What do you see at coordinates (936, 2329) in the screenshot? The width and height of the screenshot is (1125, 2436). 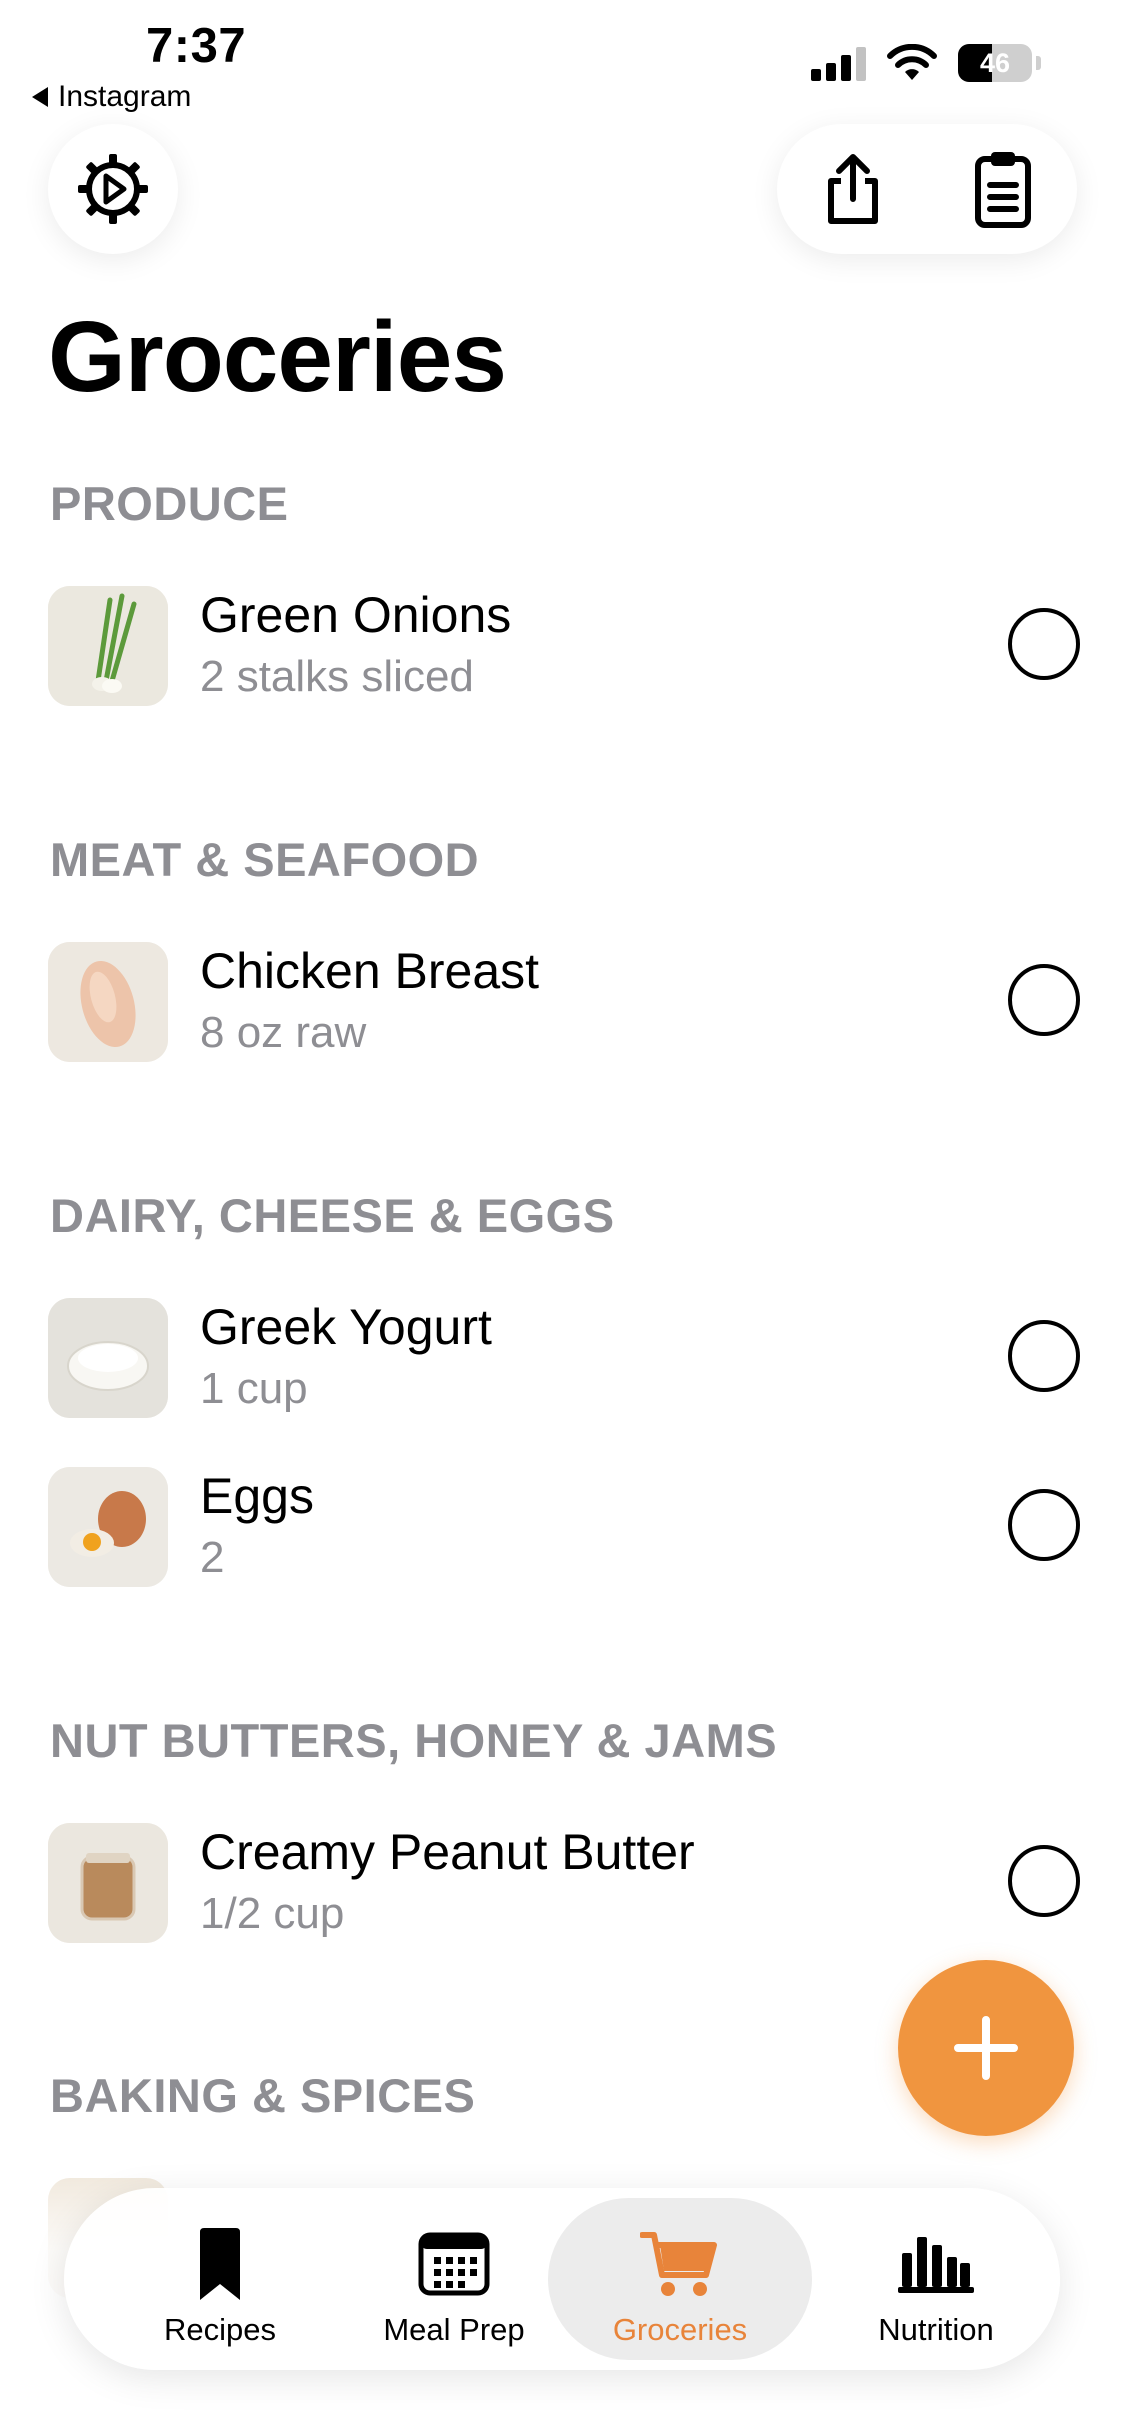 I see `tab-label: Nutrition` at bounding box center [936, 2329].